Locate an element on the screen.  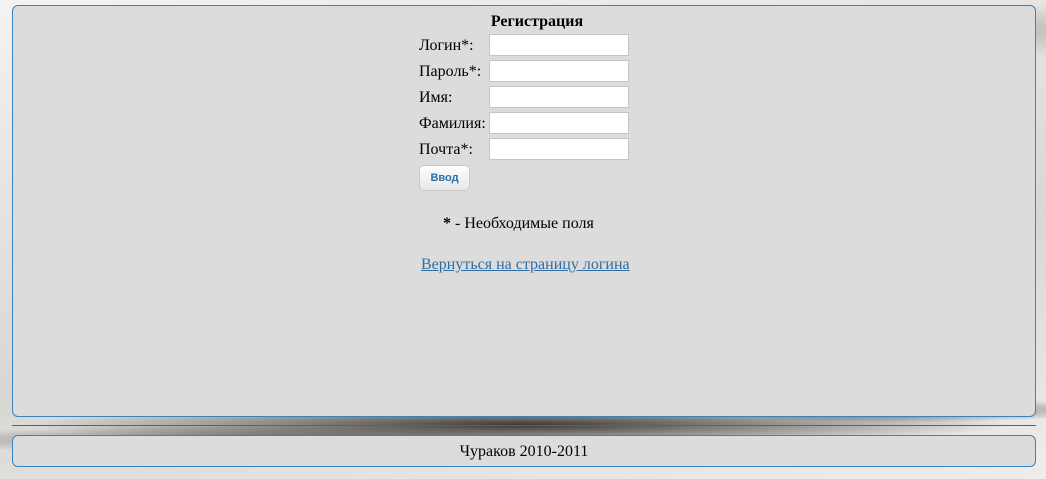
last-name-row: Фамилия: is located at coordinates (539, 124).